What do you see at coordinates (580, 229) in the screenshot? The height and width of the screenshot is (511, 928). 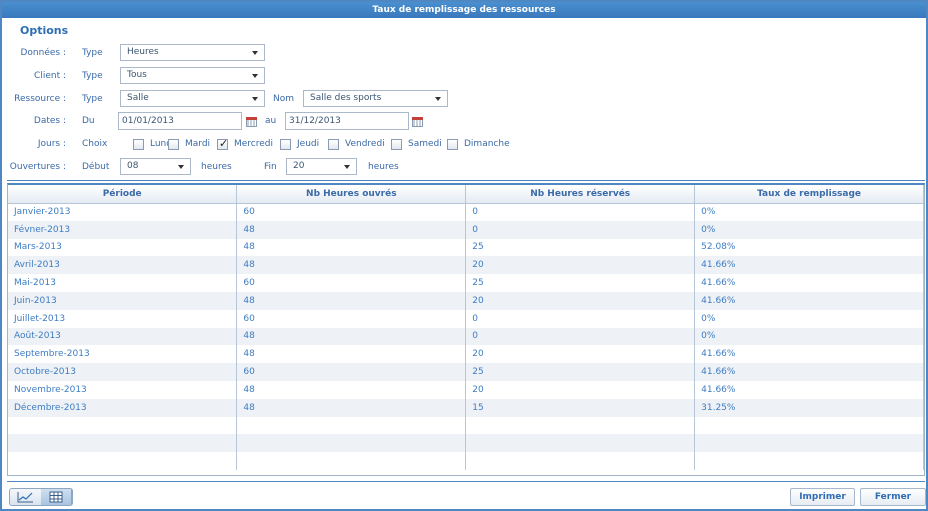 I see `table-cell: 0` at bounding box center [580, 229].